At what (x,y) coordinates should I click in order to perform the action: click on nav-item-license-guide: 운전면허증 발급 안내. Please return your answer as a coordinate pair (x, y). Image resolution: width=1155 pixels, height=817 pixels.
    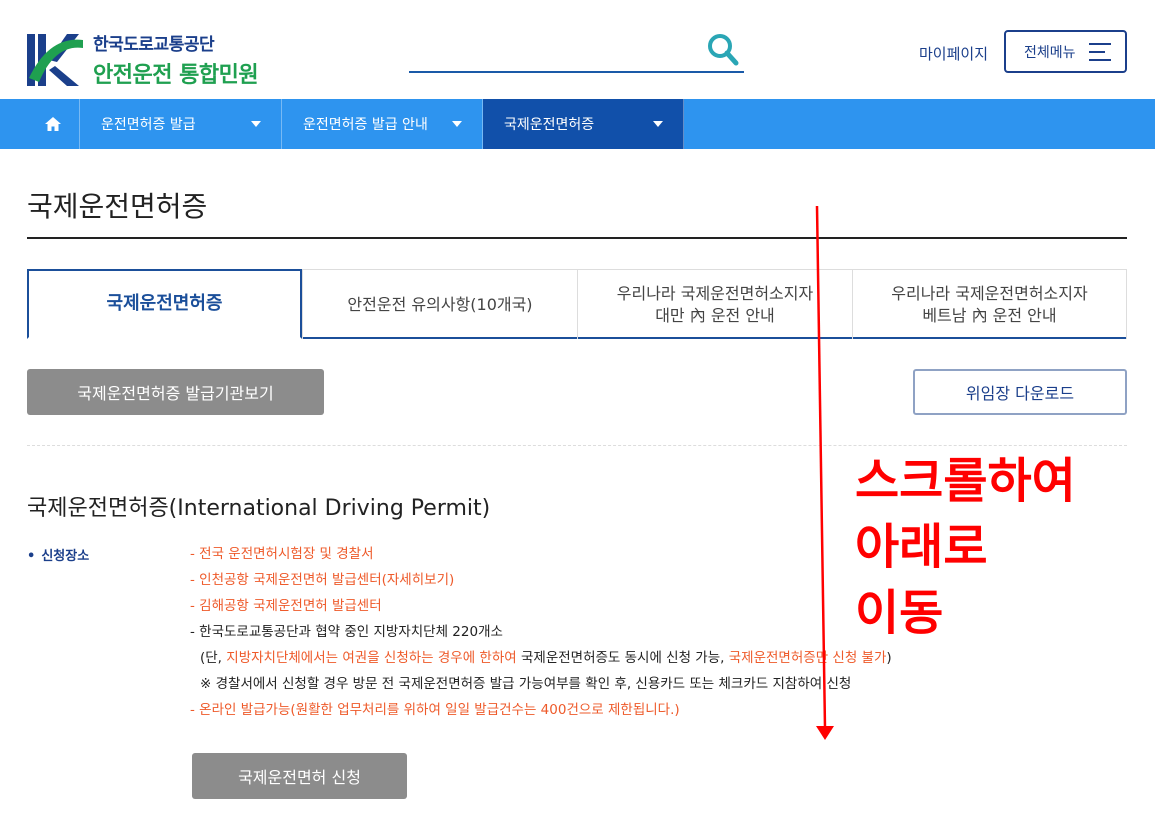
    Looking at the image, I should click on (382, 124).